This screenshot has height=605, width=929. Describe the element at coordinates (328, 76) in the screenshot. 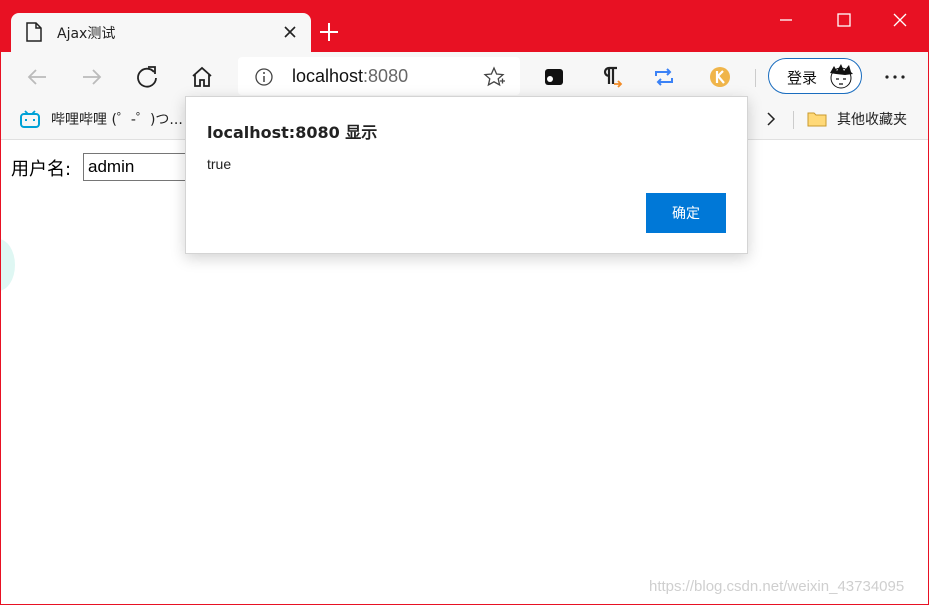

I see `url-host: localhost` at that location.